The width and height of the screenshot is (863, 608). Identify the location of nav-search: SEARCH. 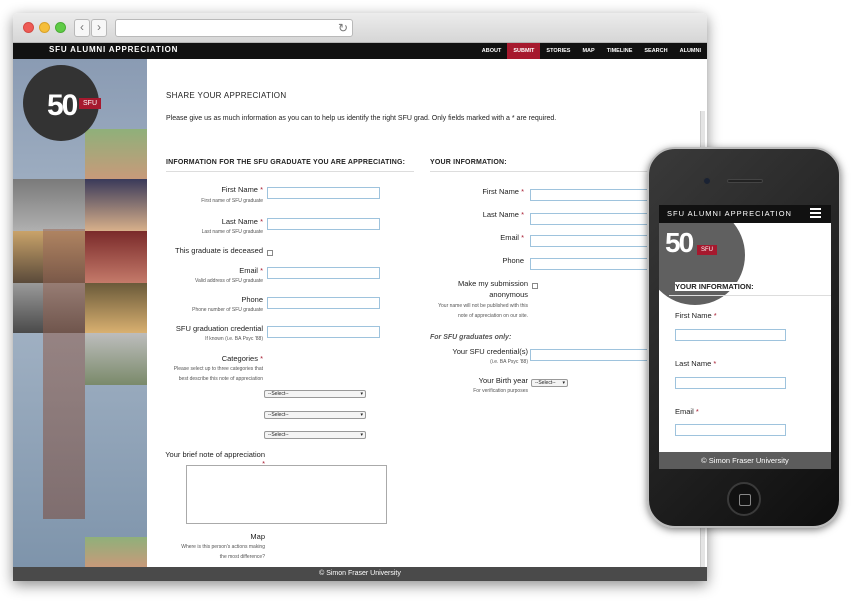
(655, 51).